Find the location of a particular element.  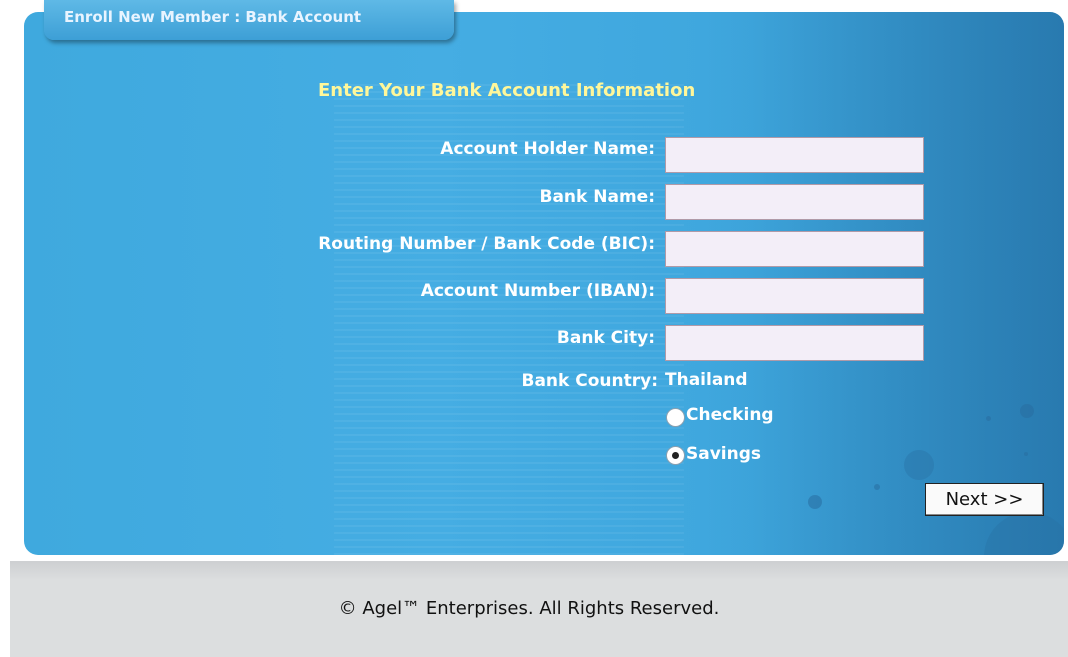

page-tab: Enroll New Member : Bank Account is located at coordinates (249, 20).